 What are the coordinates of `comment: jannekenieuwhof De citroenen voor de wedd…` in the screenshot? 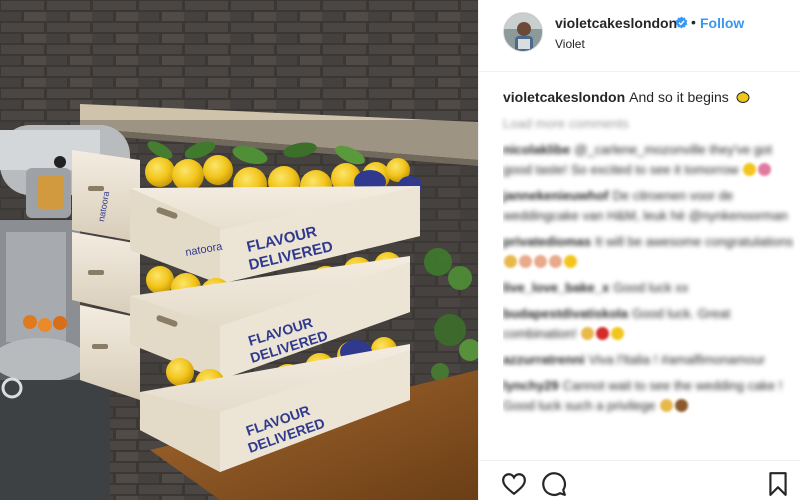 It's located at (649, 206).